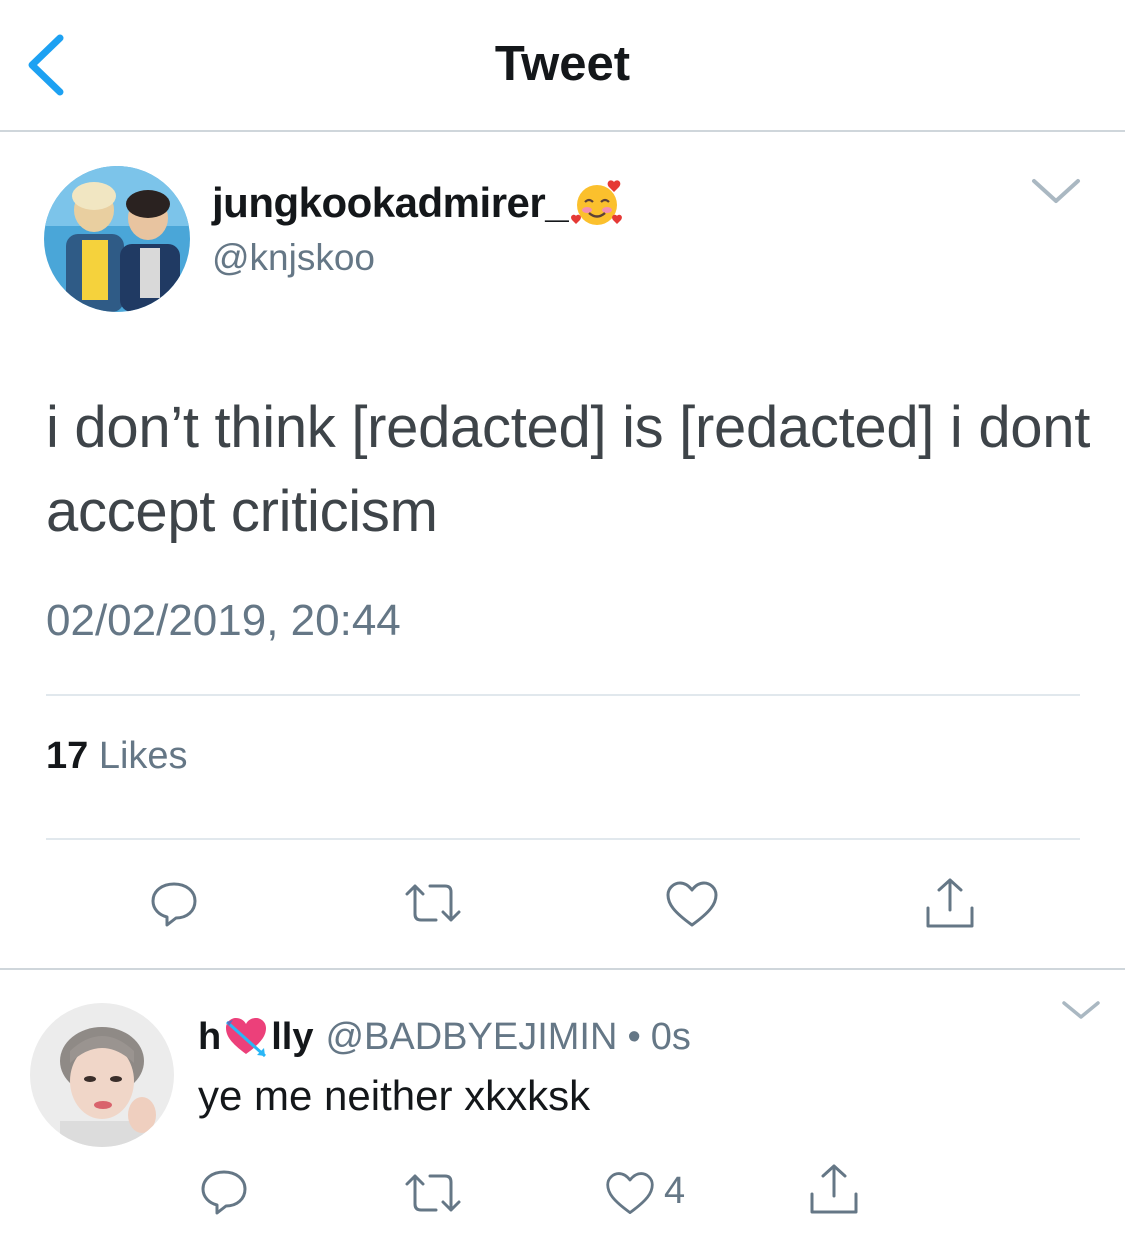  What do you see at coordinates (67, 756) in the screenshot?
I see `likes-number: 17` at bounding box center [67, 756].